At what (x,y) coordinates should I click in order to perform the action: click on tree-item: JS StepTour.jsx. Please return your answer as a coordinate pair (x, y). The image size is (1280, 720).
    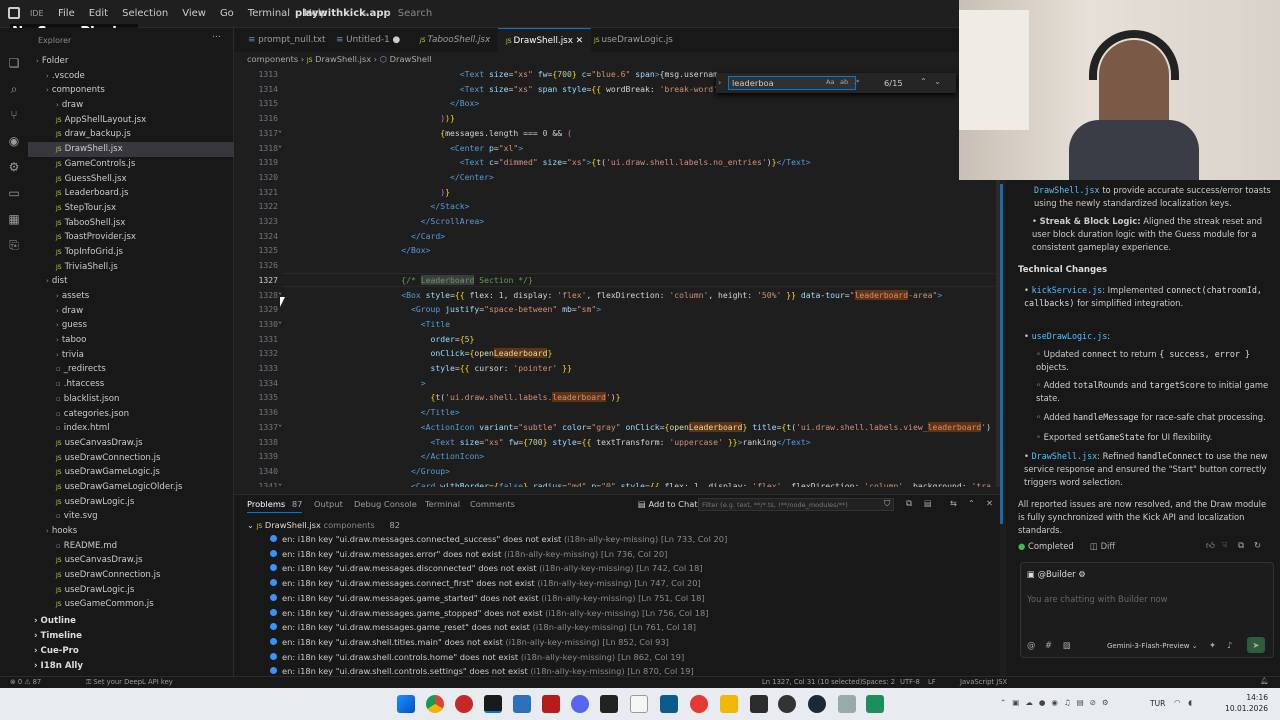
    Looking at the image, I should click on (131, 208).